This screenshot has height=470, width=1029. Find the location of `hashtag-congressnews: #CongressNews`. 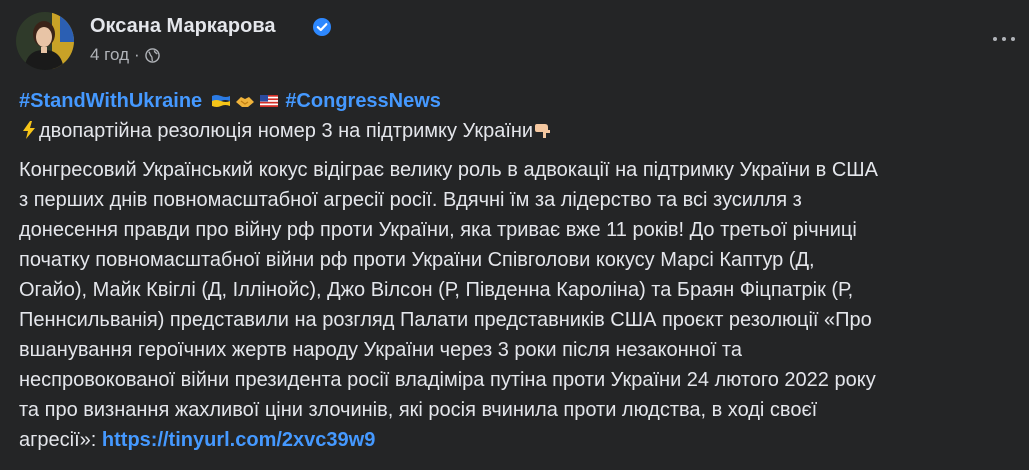

hashtag-congressnews: #CongressNews is located at coordinates (363, 101).